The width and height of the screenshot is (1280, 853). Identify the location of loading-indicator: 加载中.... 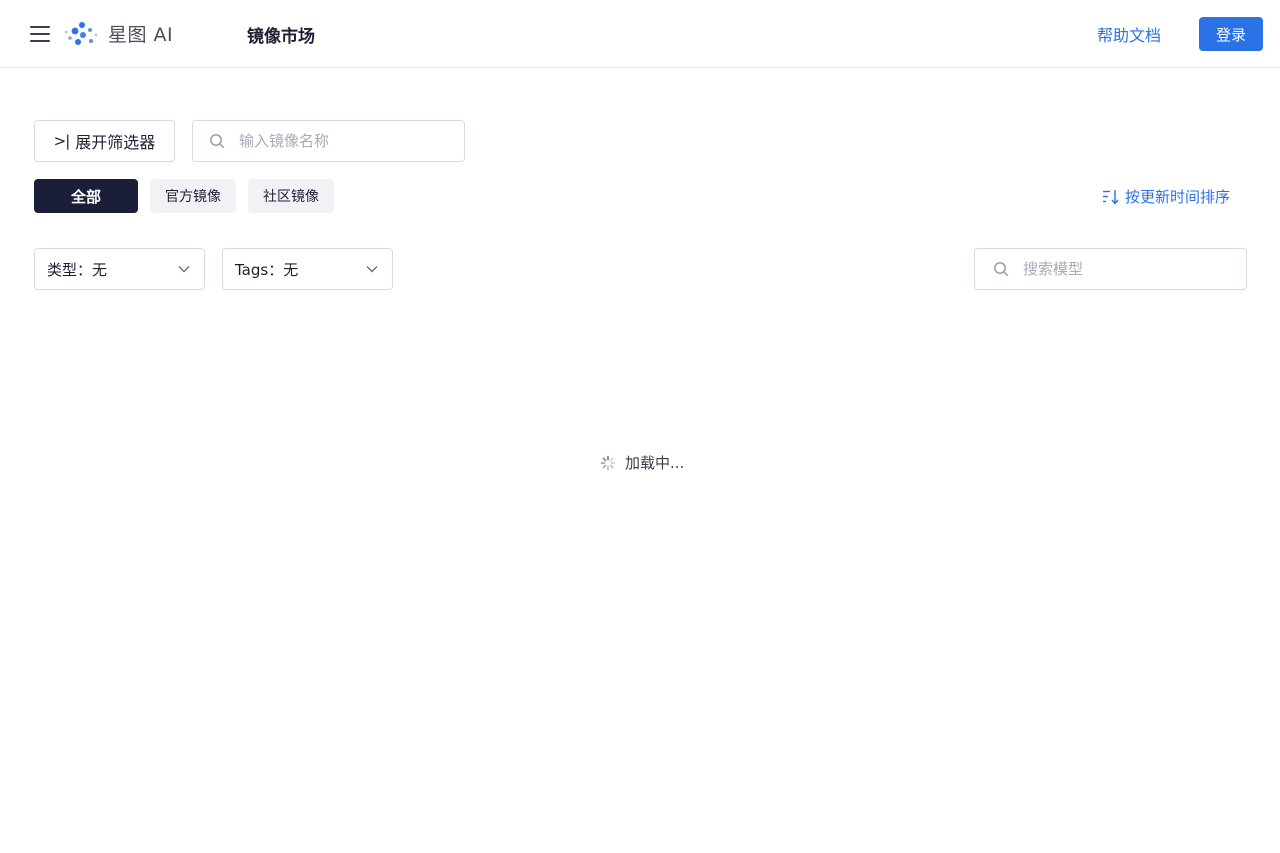
(642, 462).